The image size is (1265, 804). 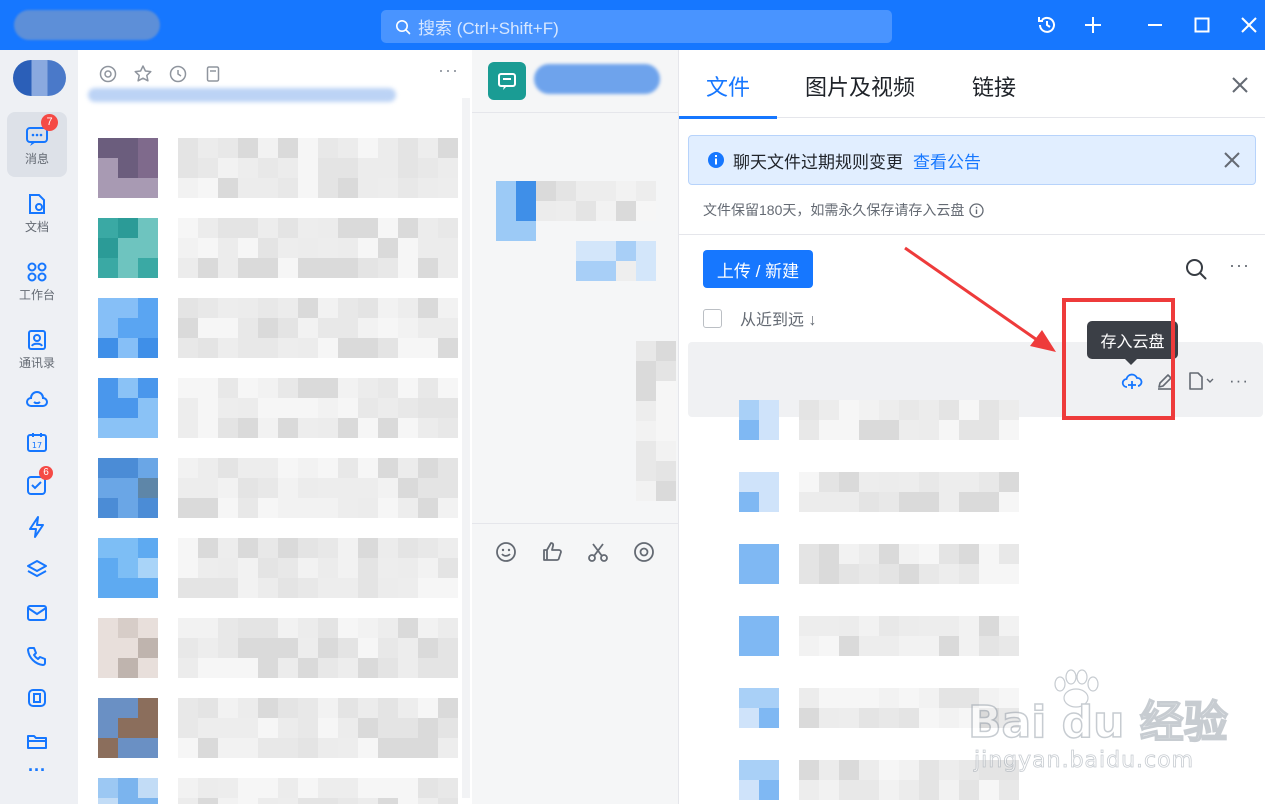 What do you see at coordinates (1202, 381) in the screenshot?
I see `file-options-icon` at bounding box center [1202, 381].